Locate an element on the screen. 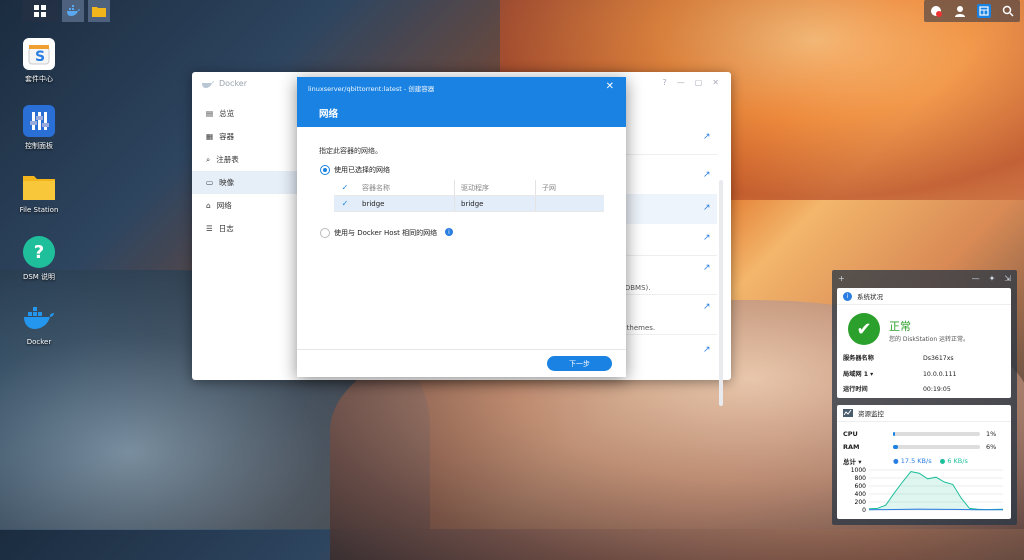  y-tick-label: 600 is located at coordinates (861, 486).